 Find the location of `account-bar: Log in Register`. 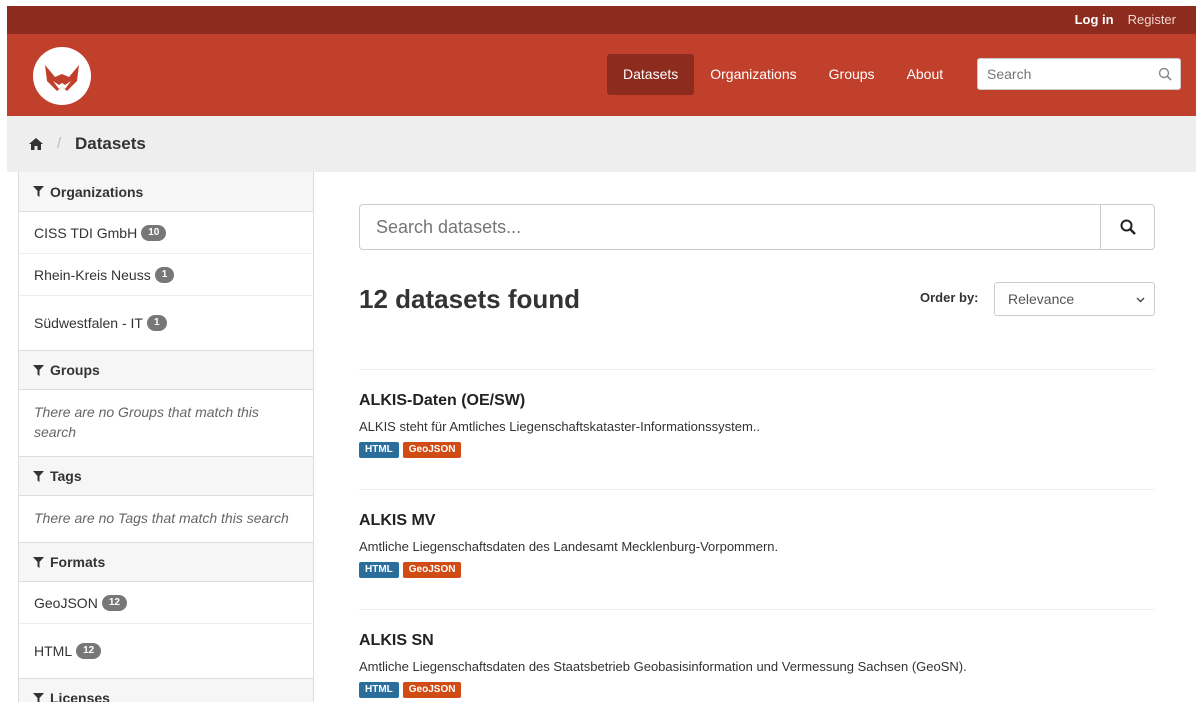

account-bar: Log in Register is located at coordinates (601, 20).